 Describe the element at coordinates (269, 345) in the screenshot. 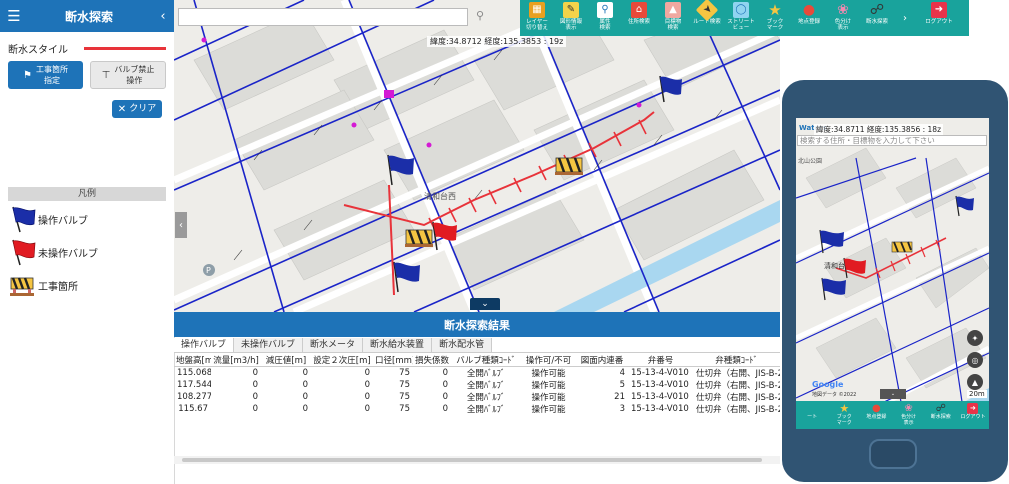

I see `tab-unoperated-valve: 未操作バルブ` at that location.